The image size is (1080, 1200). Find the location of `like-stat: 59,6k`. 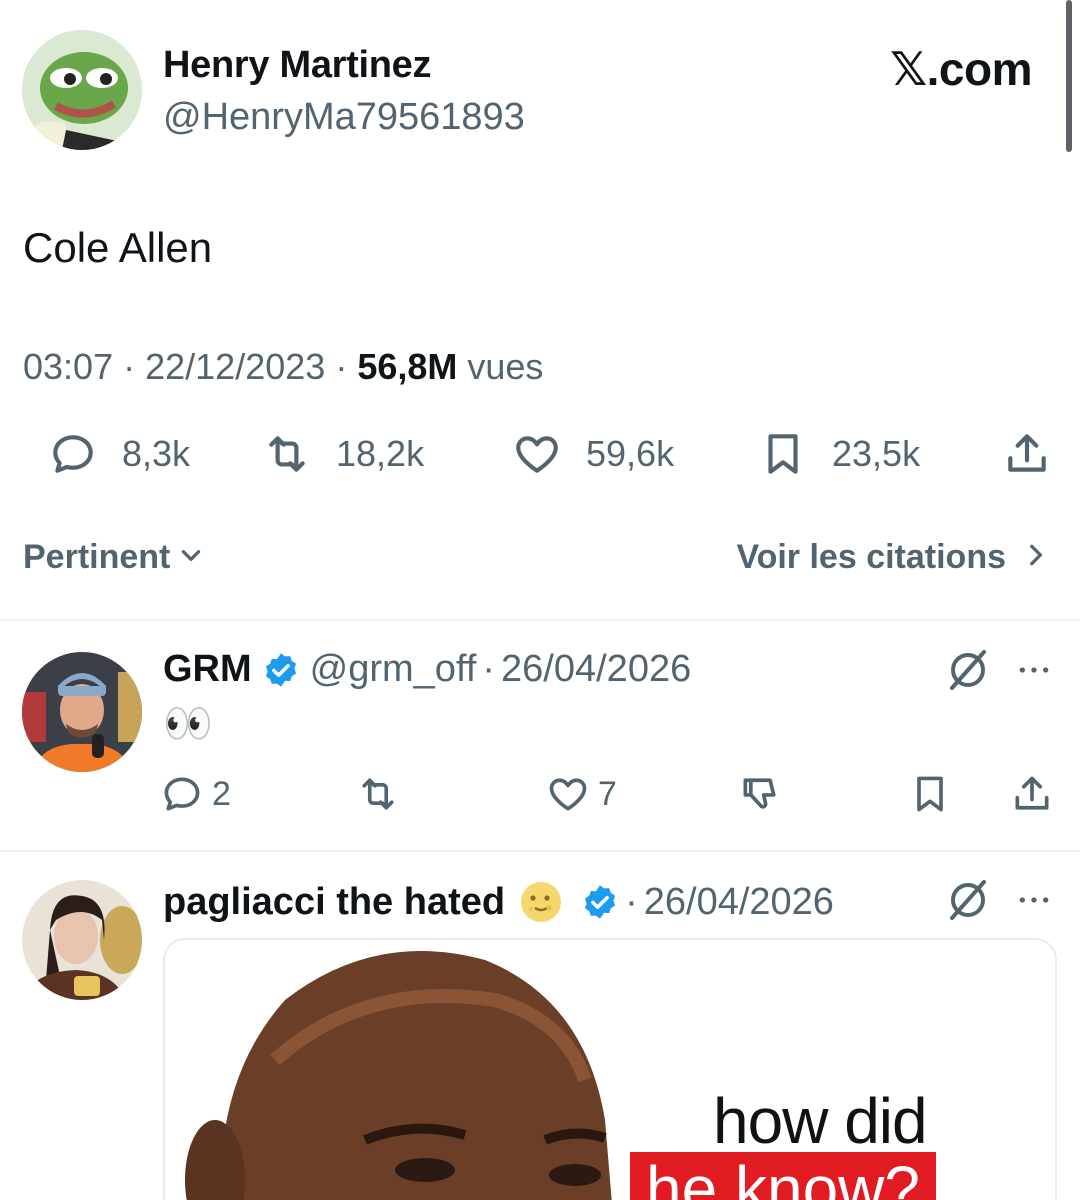

like-stat: 59,6k is located at coordinates (593, 454).